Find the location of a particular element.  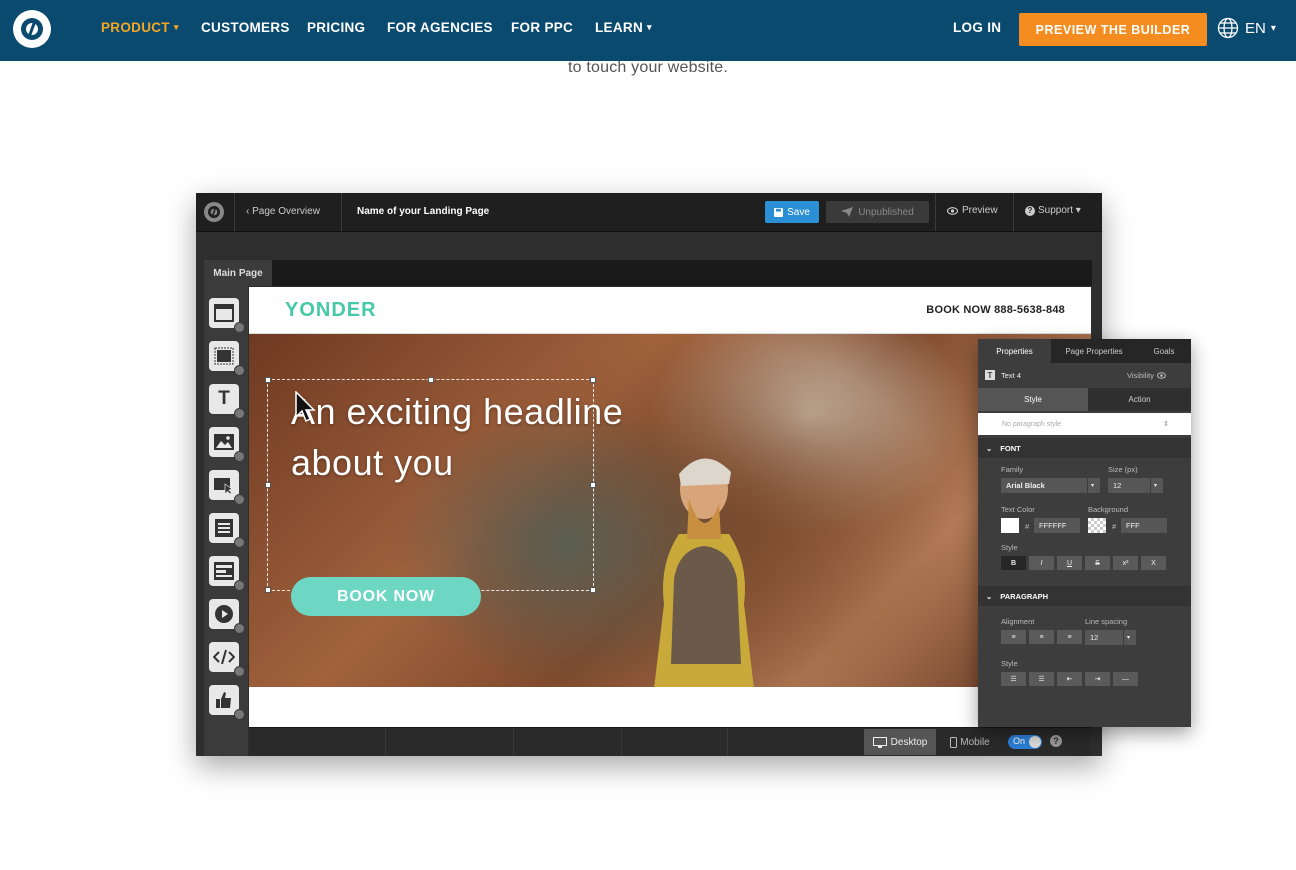

subtab-style: Style is located at coordinates (1033, 399).